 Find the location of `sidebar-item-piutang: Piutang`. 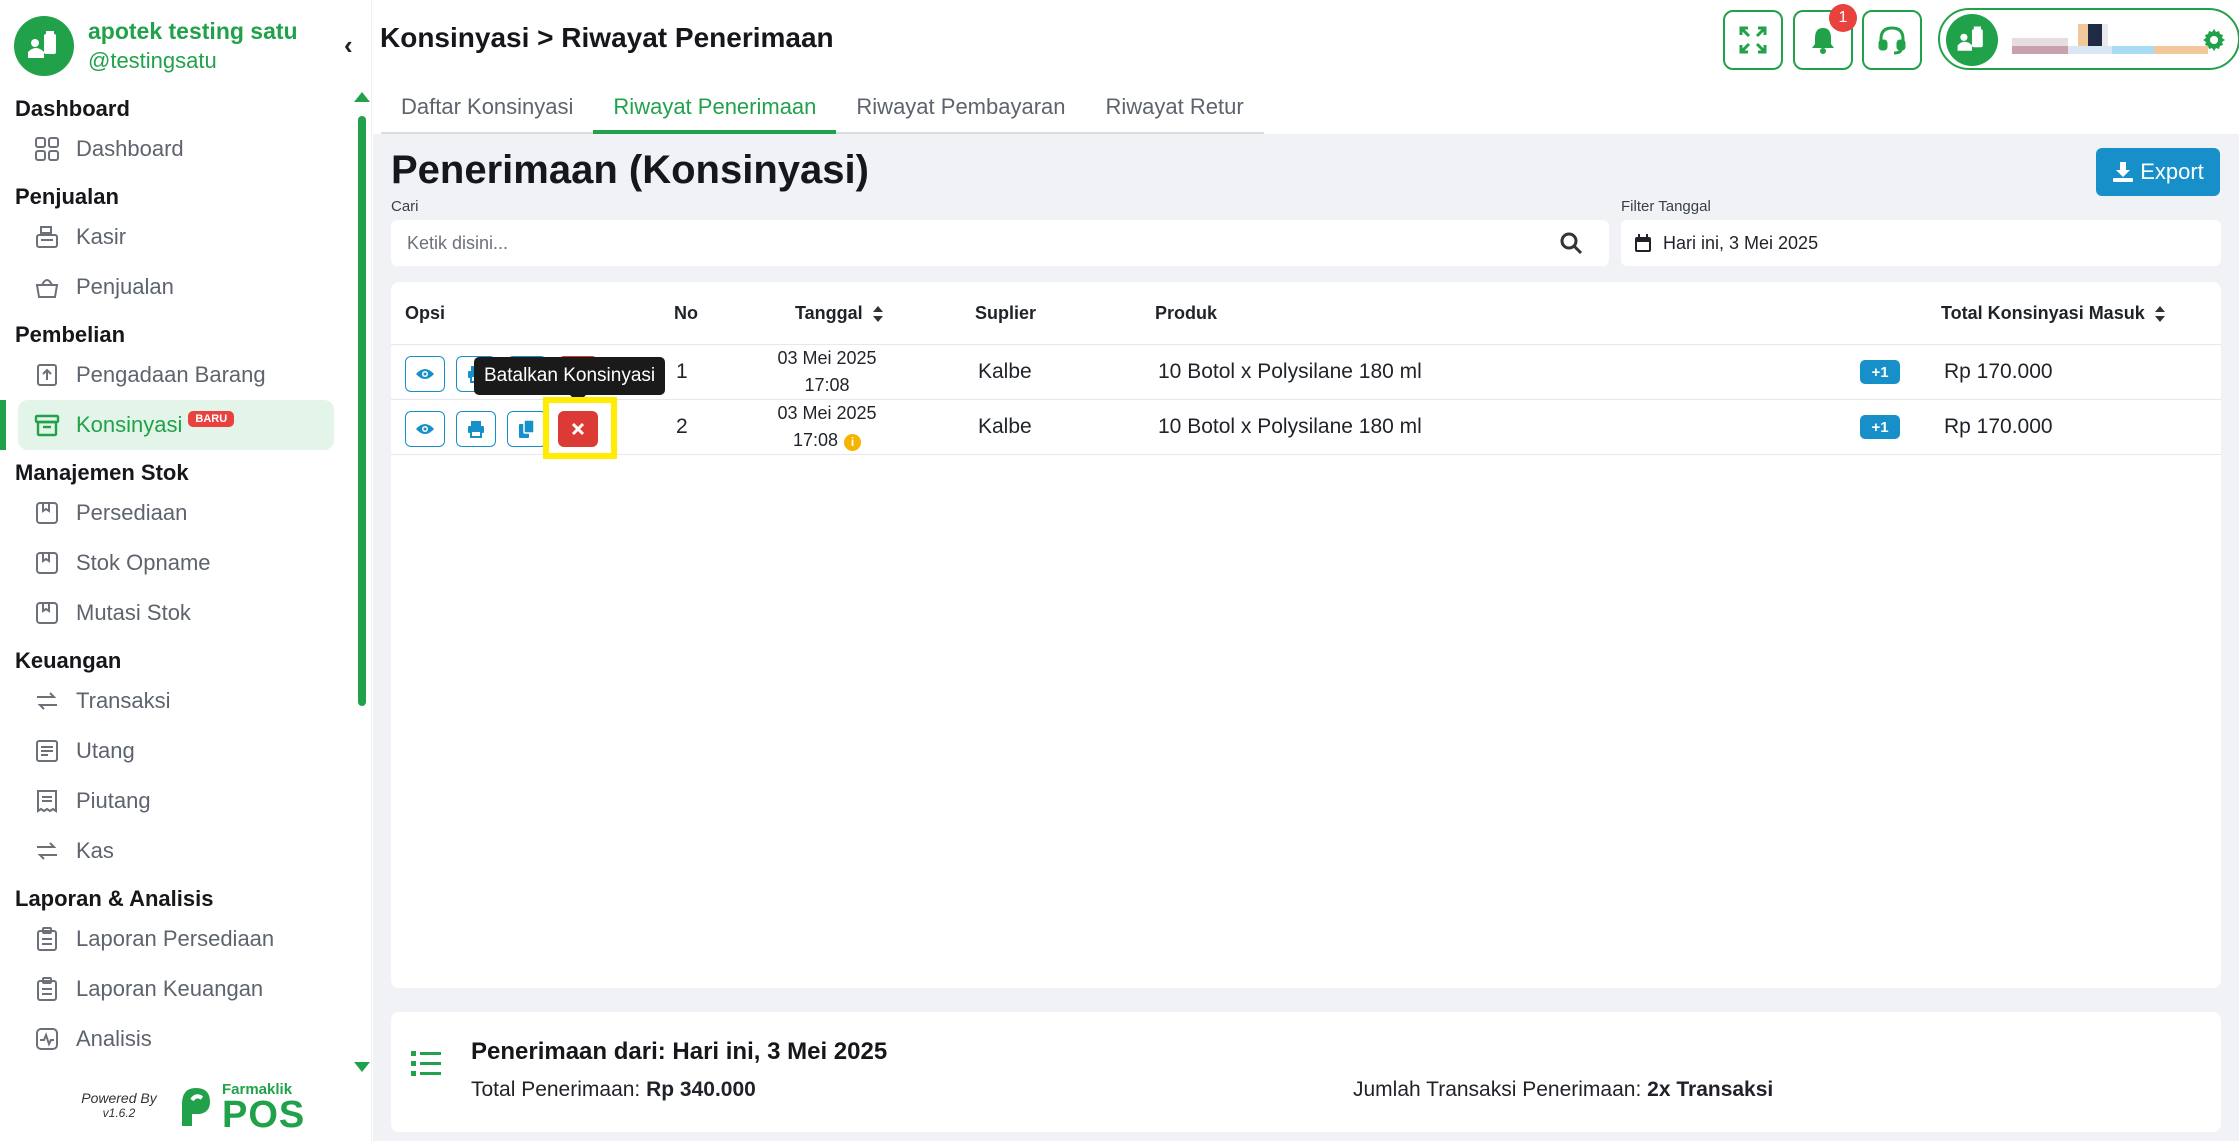

sidebar-item-piutang: Piutang is located at coordinates (175, 801).